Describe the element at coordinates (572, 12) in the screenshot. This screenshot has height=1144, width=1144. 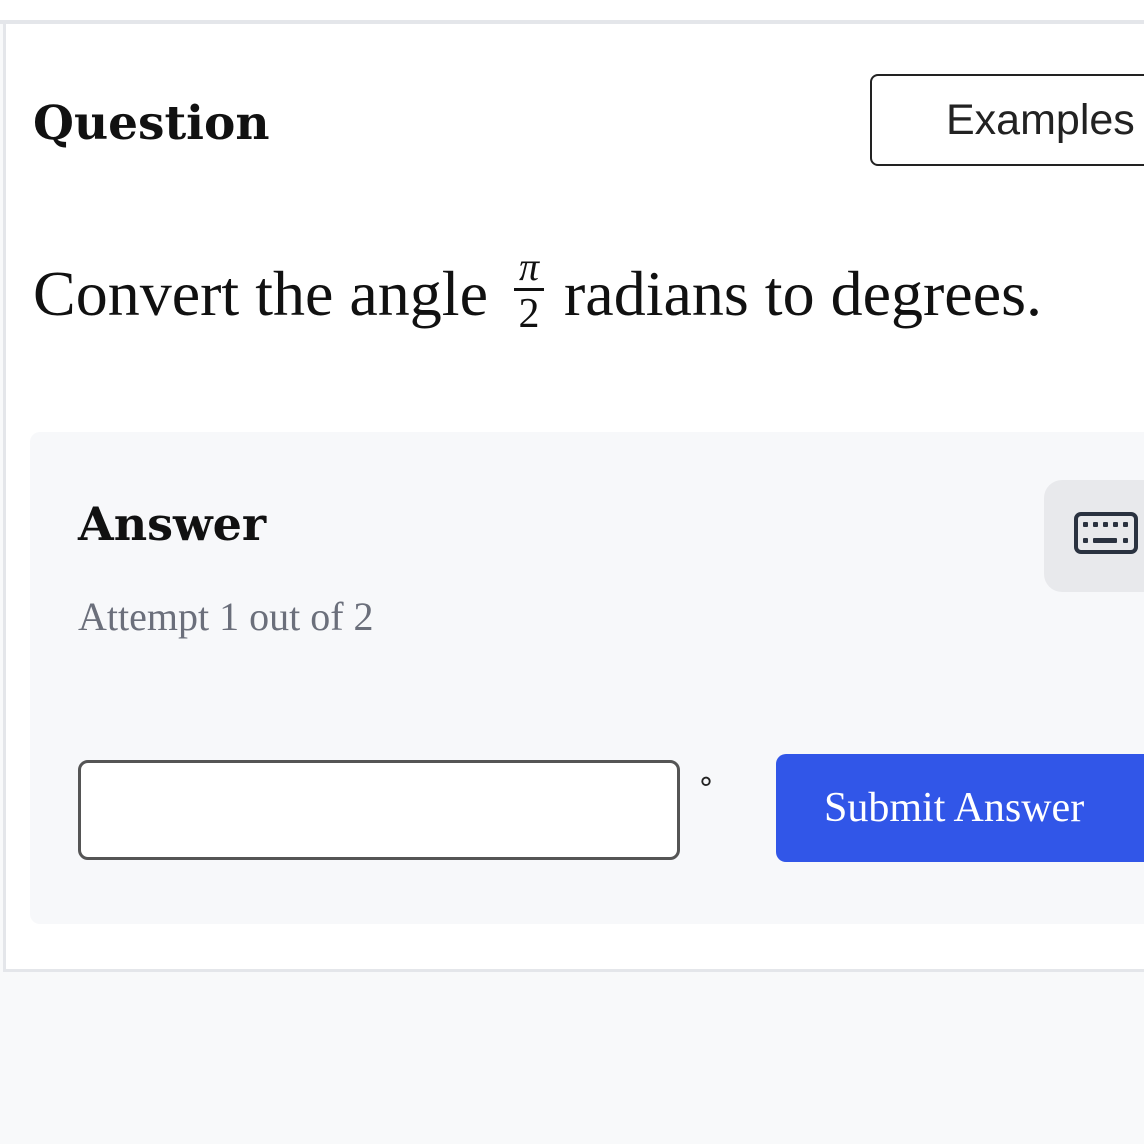
I see `top-strip` at that location.